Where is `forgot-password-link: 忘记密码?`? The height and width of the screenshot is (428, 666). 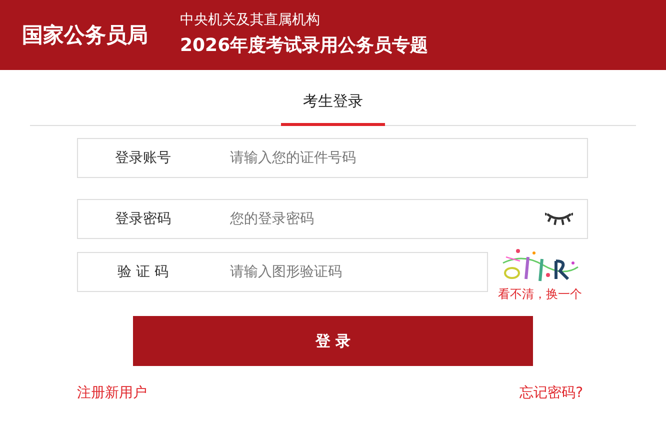 forgot-password-link: 忘记密码? is located at coordinates (551, 393).